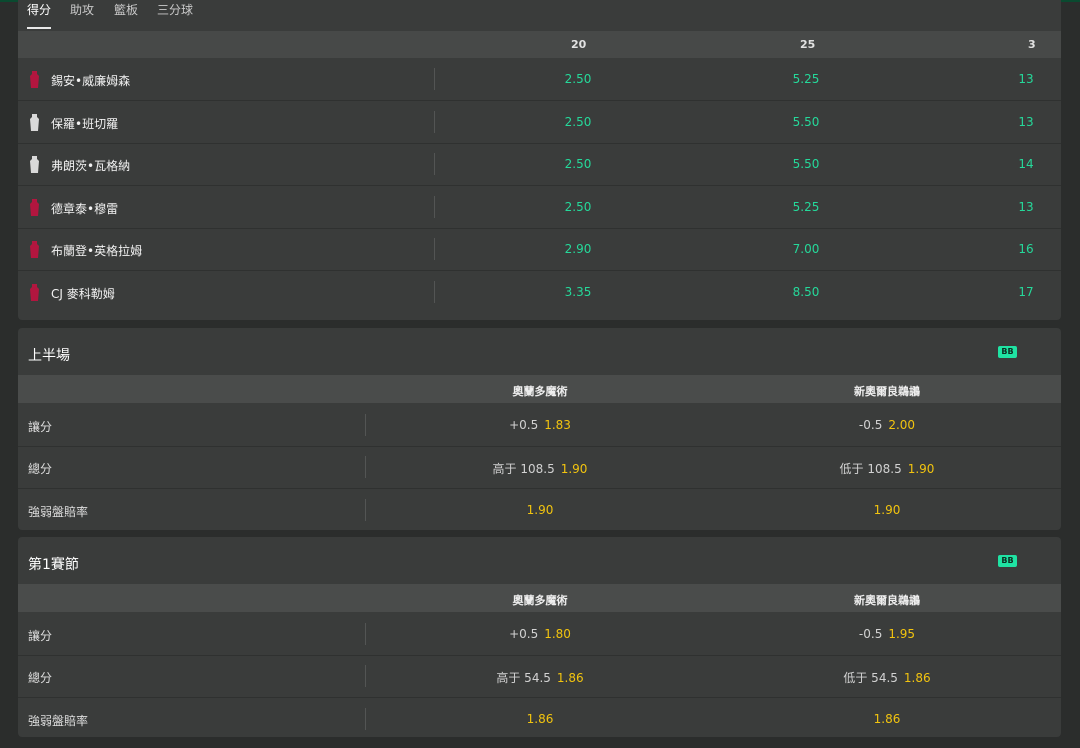 The height and width of the screenshot is (748, 1080). What do you see at coordinates (887, 634) in the screenshot?
I see `away-odds-button: -0.5 1.95` at bounding box center [887, 634].